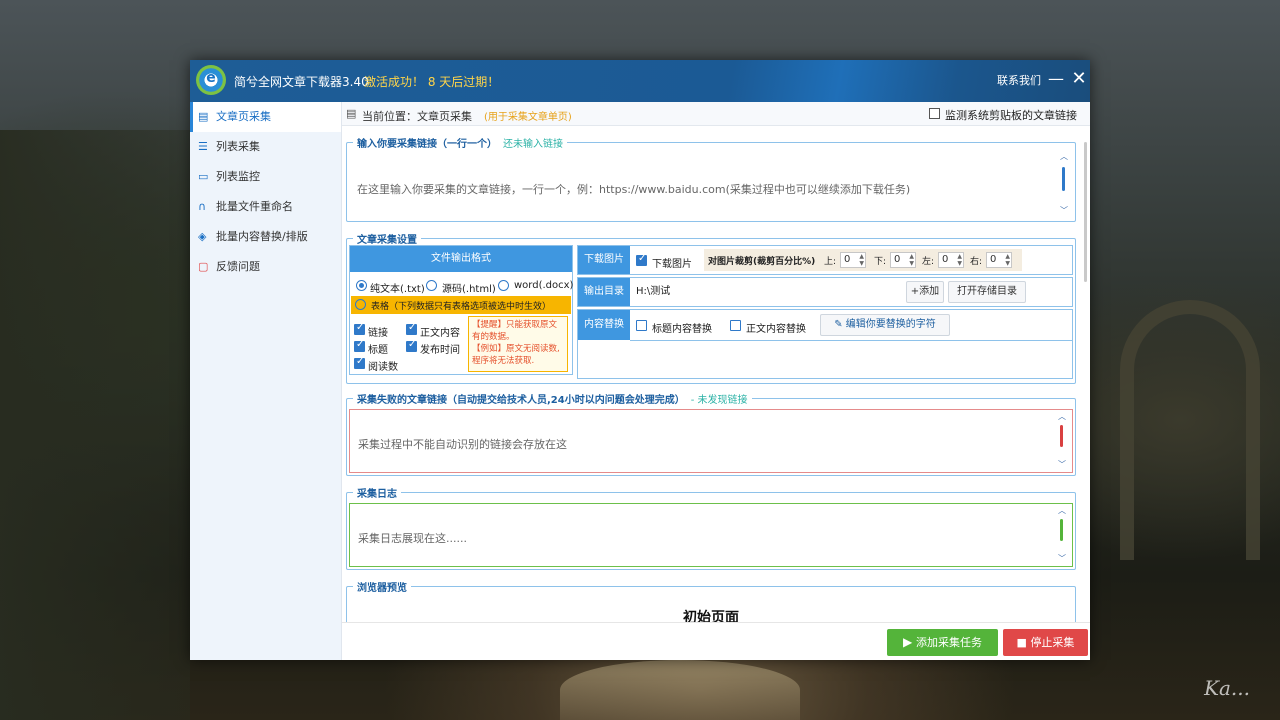 The width and height of the screenshot is (1280, 720). What do you see at coordinates (1190, 430) in the screenshot?
I see `wallpaper-arch` at bounding box center [1190, 430].